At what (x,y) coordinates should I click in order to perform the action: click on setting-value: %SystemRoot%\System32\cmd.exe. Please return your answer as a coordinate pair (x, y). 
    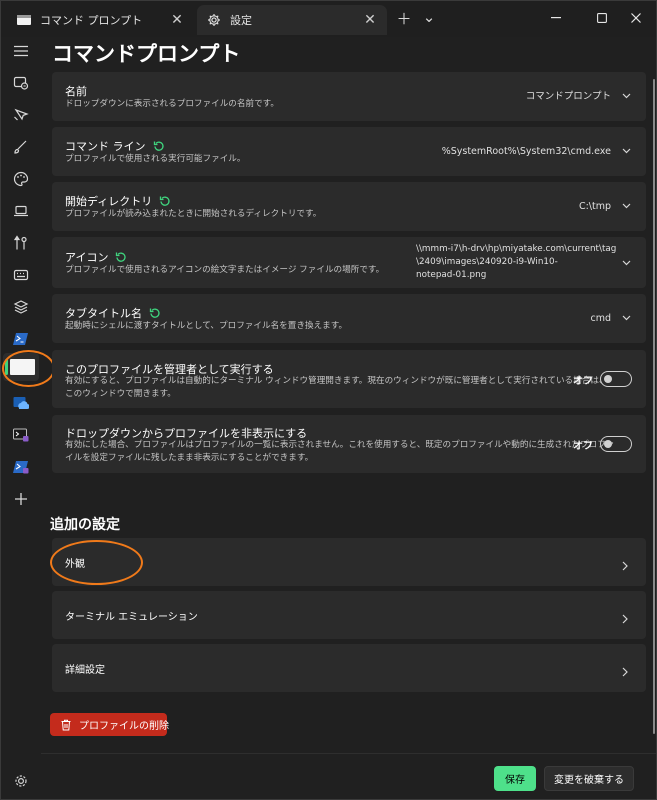
    Looking at the image, I should click on (526, 151).